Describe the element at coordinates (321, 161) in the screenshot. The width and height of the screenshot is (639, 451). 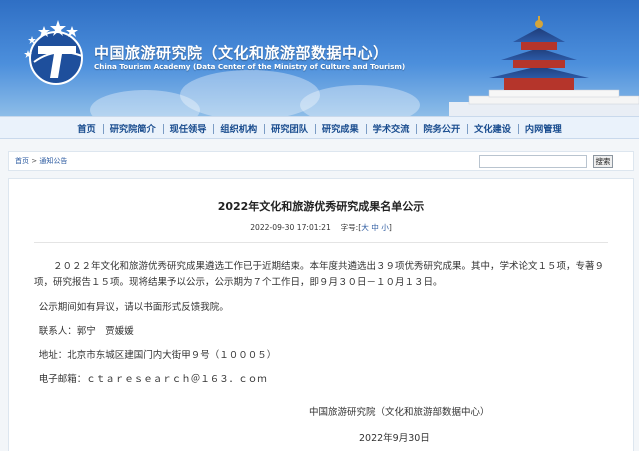
I see `breadcrumb-bar: 首页 > 通知公告 搜索` at that location.